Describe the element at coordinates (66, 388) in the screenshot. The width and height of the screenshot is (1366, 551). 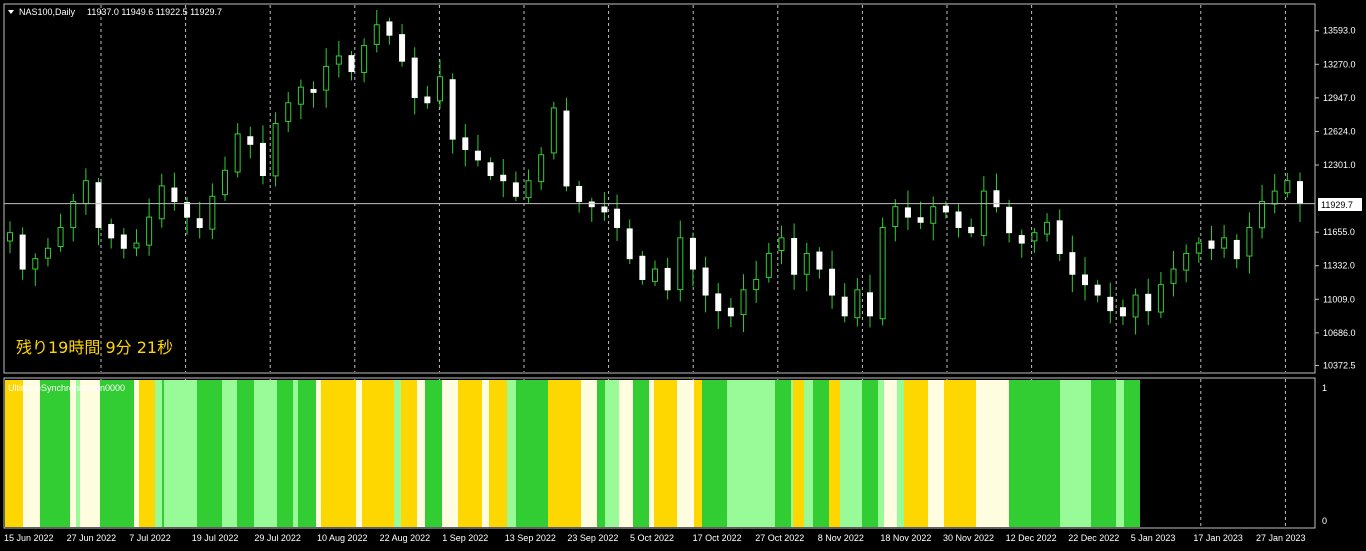
I see `indicator-title: UltimateSynchronization0000` at that location.